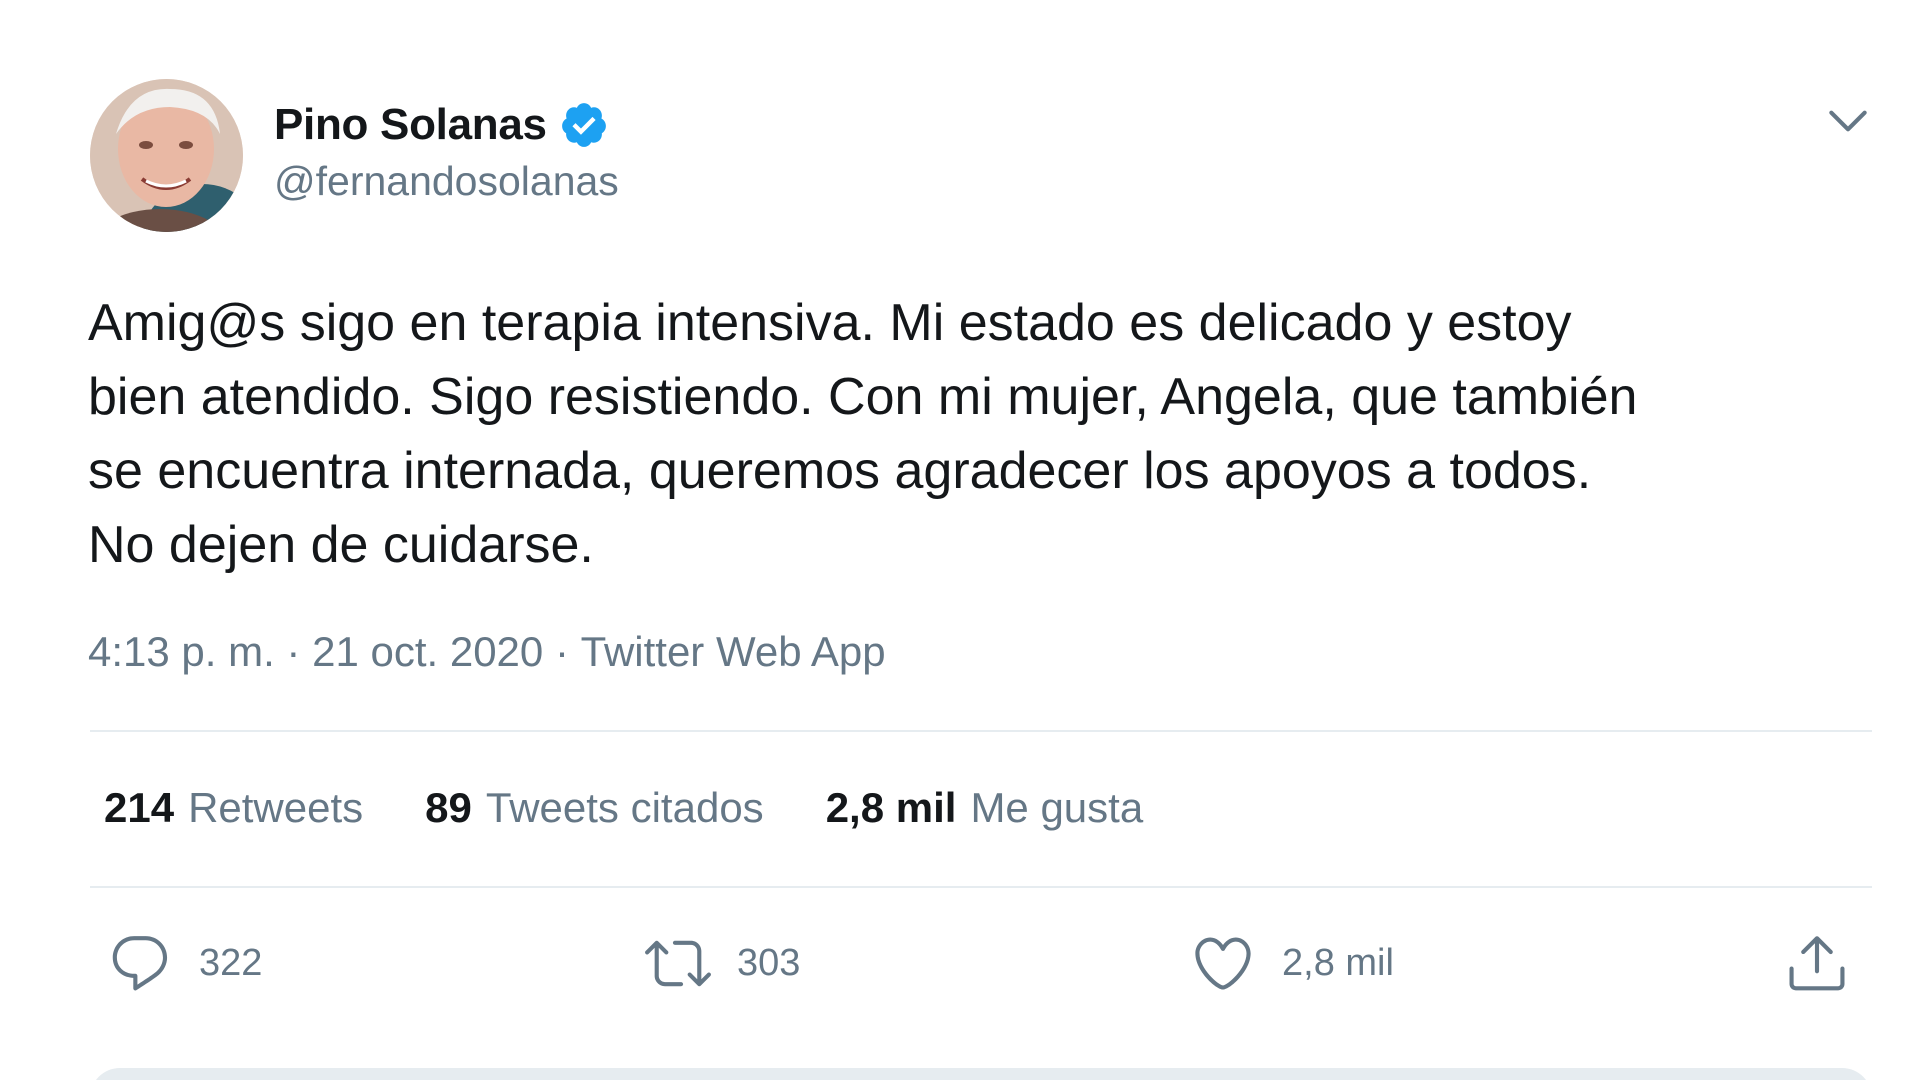 The width and height of the screenshot is (1920, 1080). What do you see at coordinates (1223, 963) in the screenshot?
I see `heart-icon` at bounding box center [1223, 963].